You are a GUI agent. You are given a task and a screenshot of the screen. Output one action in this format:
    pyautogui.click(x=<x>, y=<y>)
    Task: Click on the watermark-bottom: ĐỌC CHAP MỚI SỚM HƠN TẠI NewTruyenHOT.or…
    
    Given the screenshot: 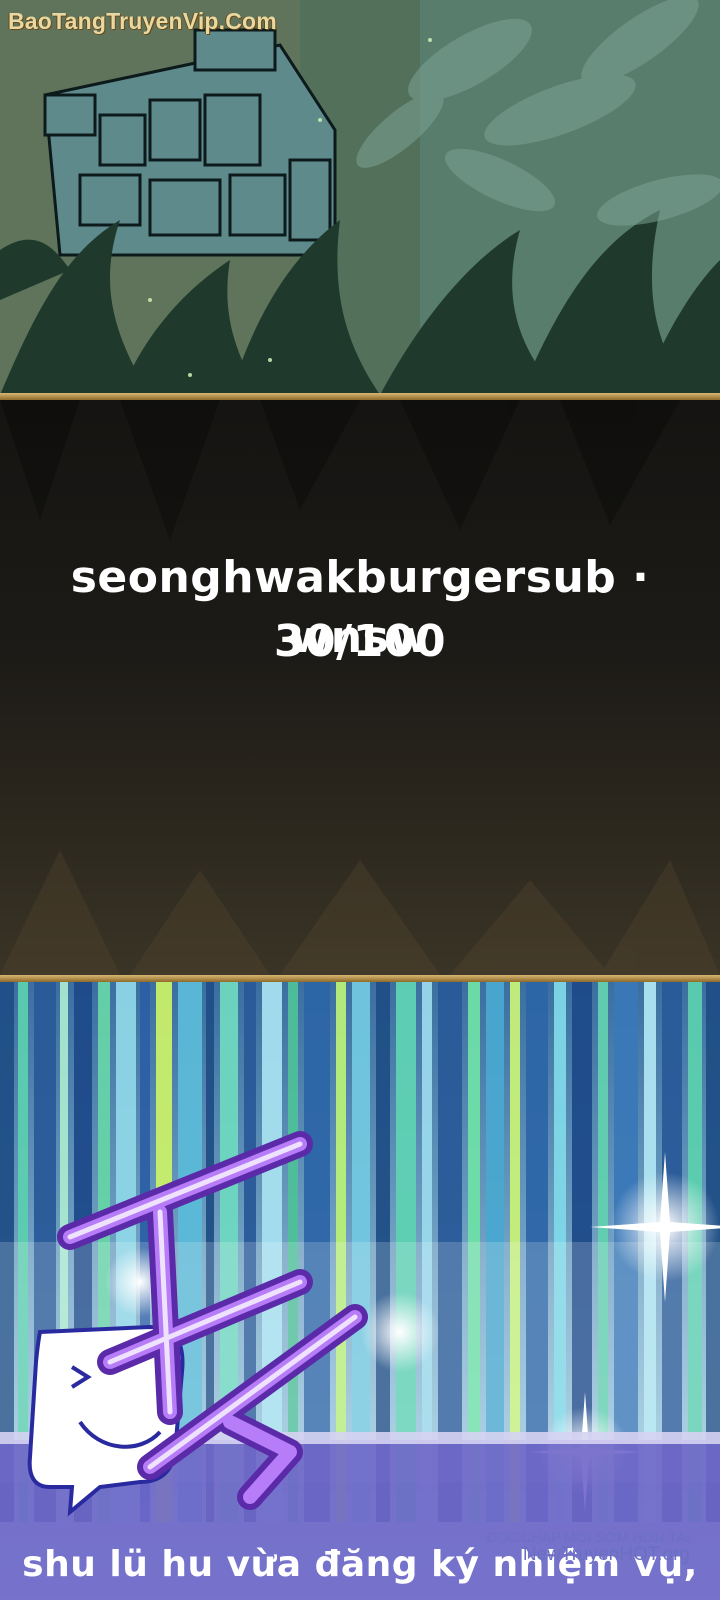 What is the action you would take?
    pyautogui.click(x=588, y=1547)
    